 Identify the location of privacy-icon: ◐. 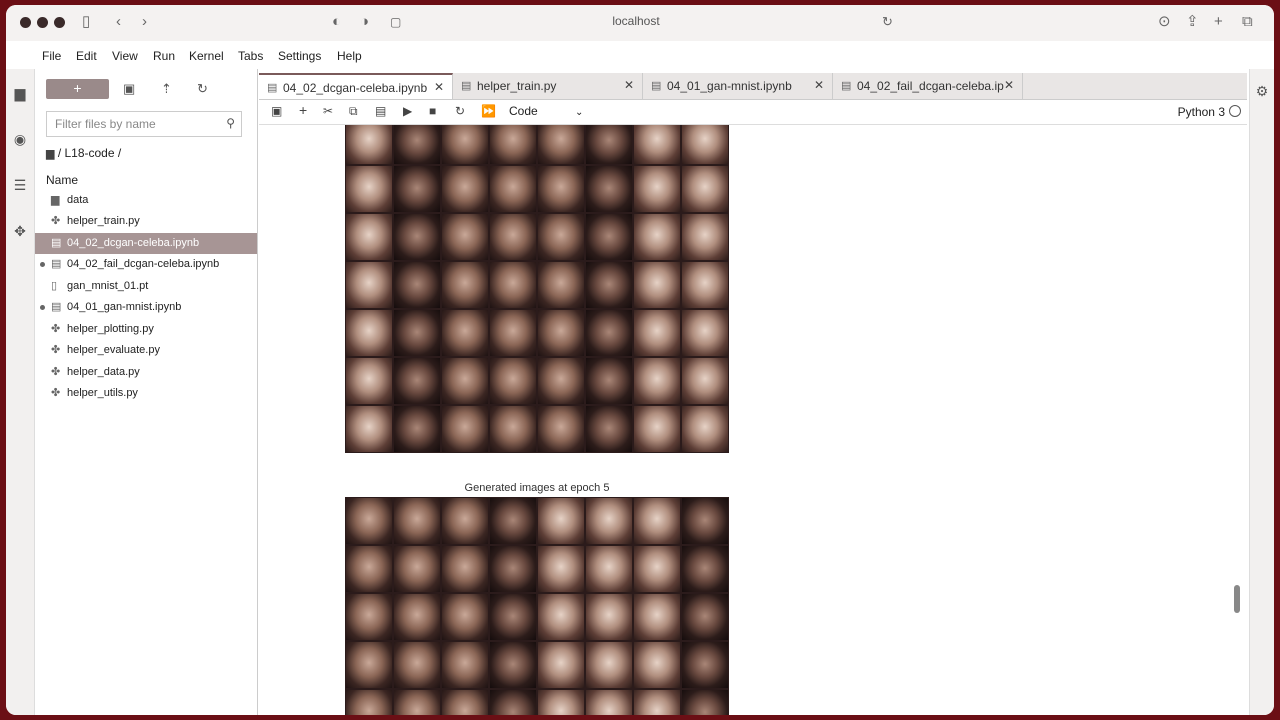
(336, 22).